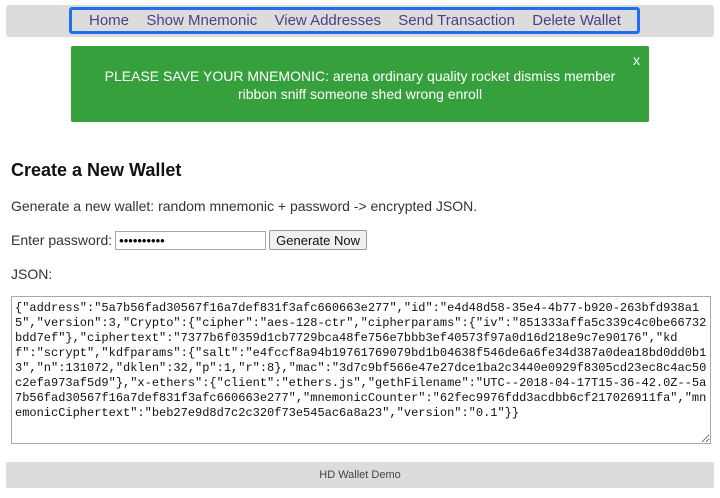  Describe the element at coordinates (201, 20) in the screenshot. I see `nav-show-mnemonic-link: Show Mnemonic` at that location.